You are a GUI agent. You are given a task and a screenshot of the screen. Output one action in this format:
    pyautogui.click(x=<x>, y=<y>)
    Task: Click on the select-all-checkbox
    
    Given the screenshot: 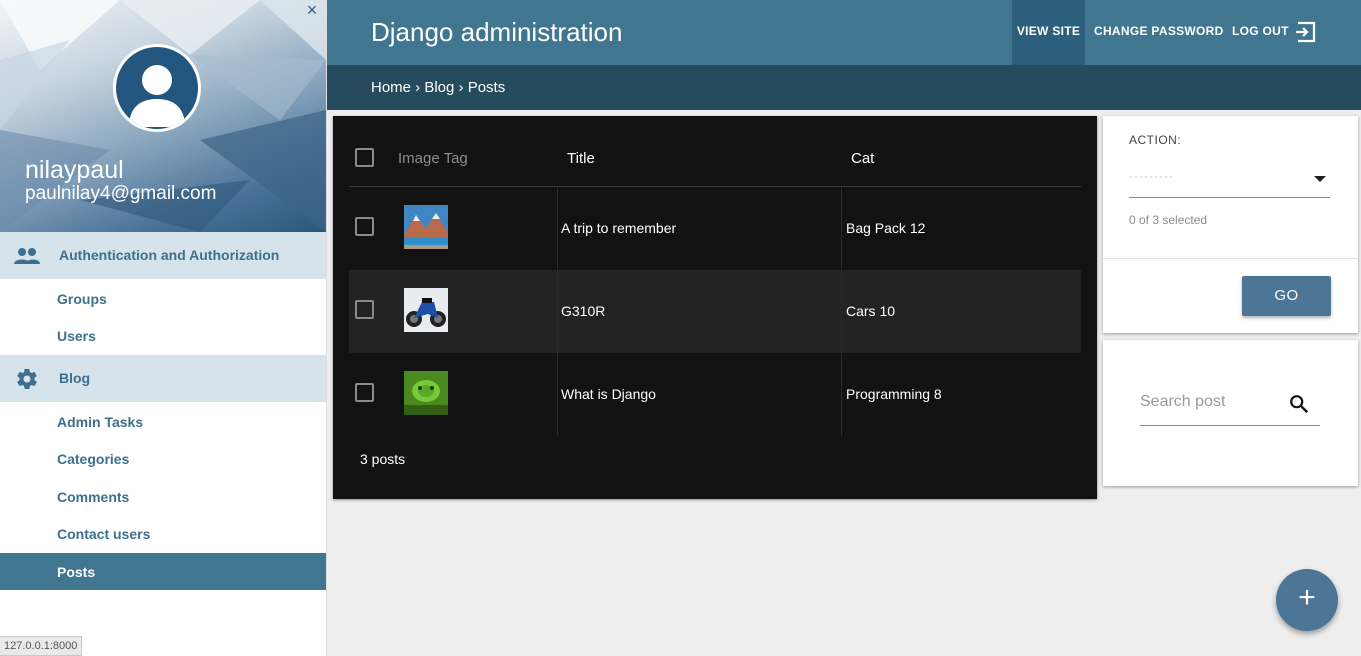 What is the action you would take?
    pyautogui.click(x=364, y=157)
    